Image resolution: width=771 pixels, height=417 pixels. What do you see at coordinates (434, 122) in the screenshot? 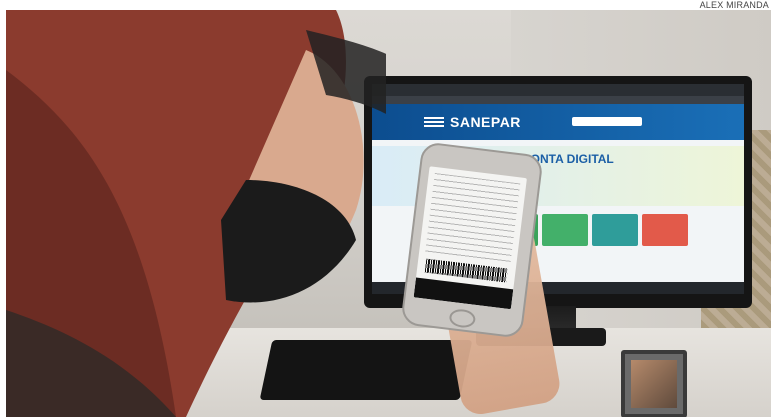
I see `sanepar-logo-icon` at bounding box center [434, 122].